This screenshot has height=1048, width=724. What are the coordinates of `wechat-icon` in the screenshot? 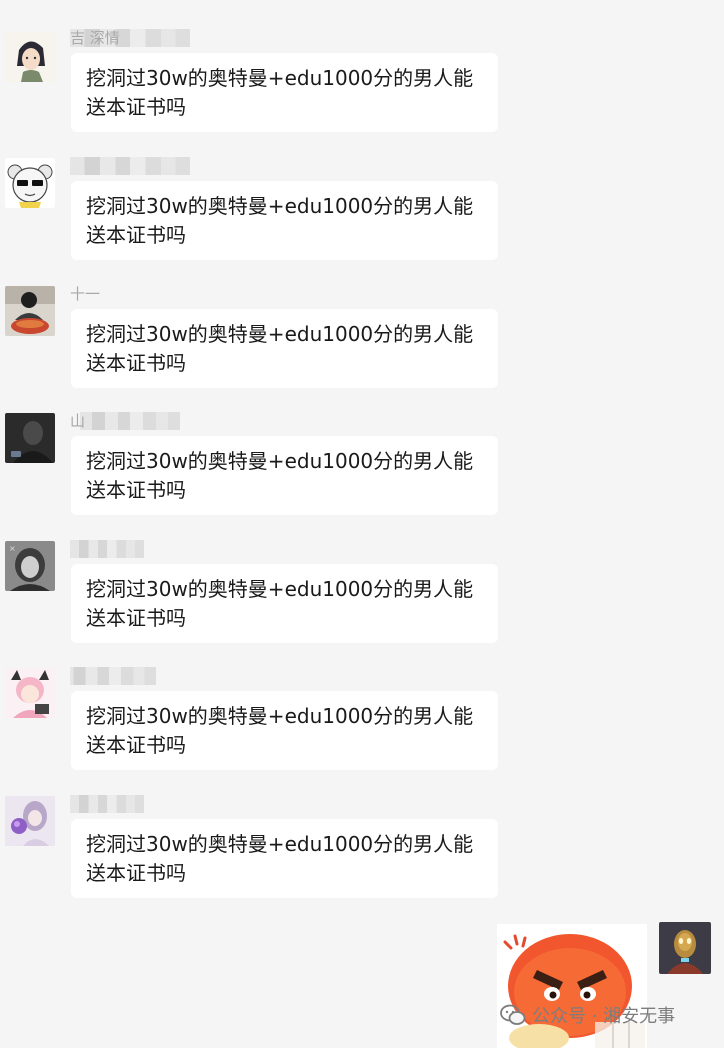 It's located at (513, 1014).